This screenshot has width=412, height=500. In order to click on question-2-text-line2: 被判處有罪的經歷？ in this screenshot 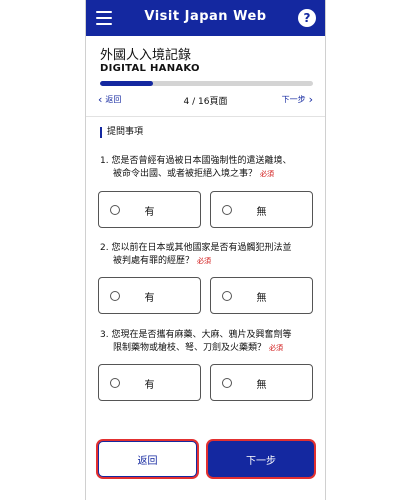, I will do `click(154, 261)`.